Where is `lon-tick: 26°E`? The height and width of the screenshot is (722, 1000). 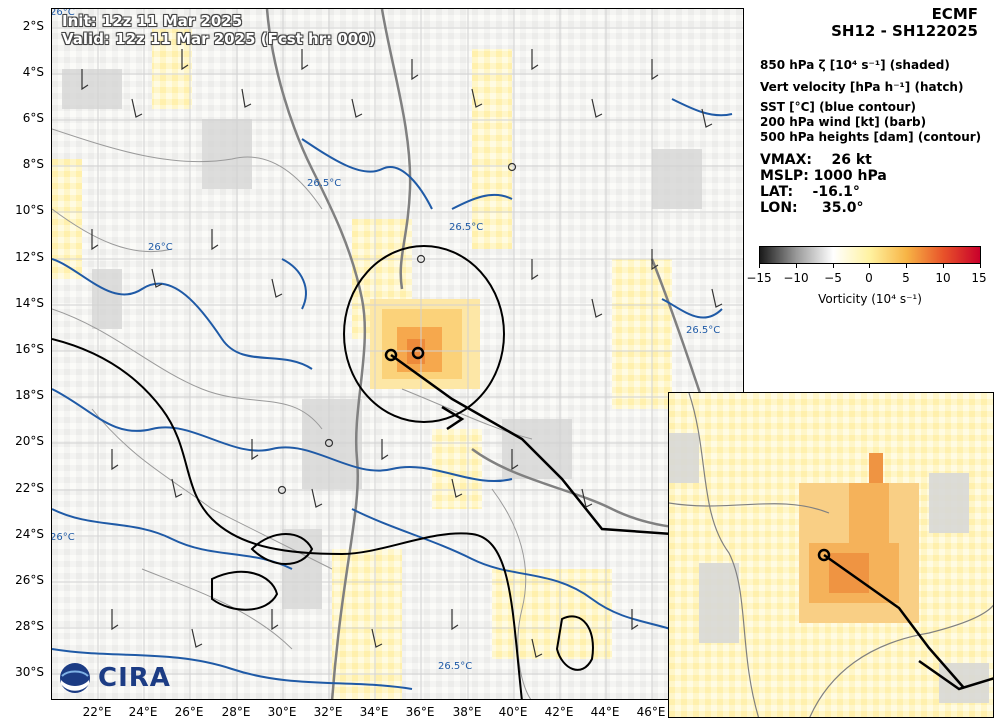
lon-tick: 26°E is located at coordinates (189, 712).